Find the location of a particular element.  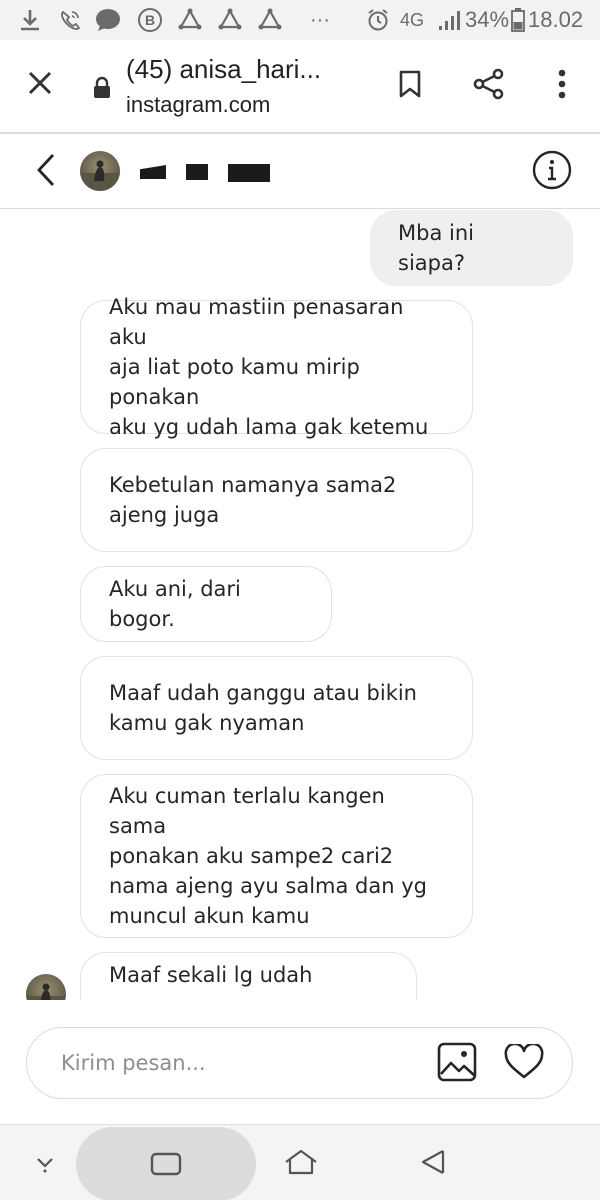

bookmark-button is located at coordinates (410, 86).